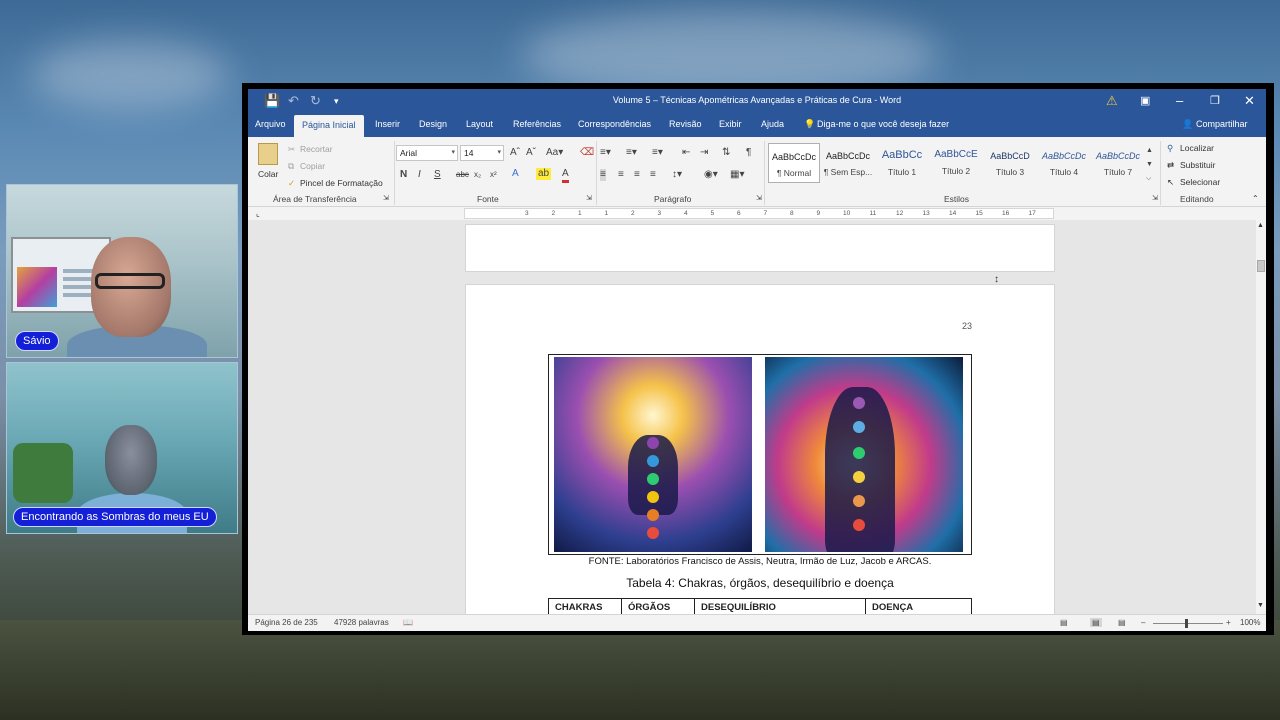 The width and height of the screenshot is (1280, 720). Describe the element at coordinates (1143, 622) in the screenshot. I see `zoom-out-icon: –` at that location.